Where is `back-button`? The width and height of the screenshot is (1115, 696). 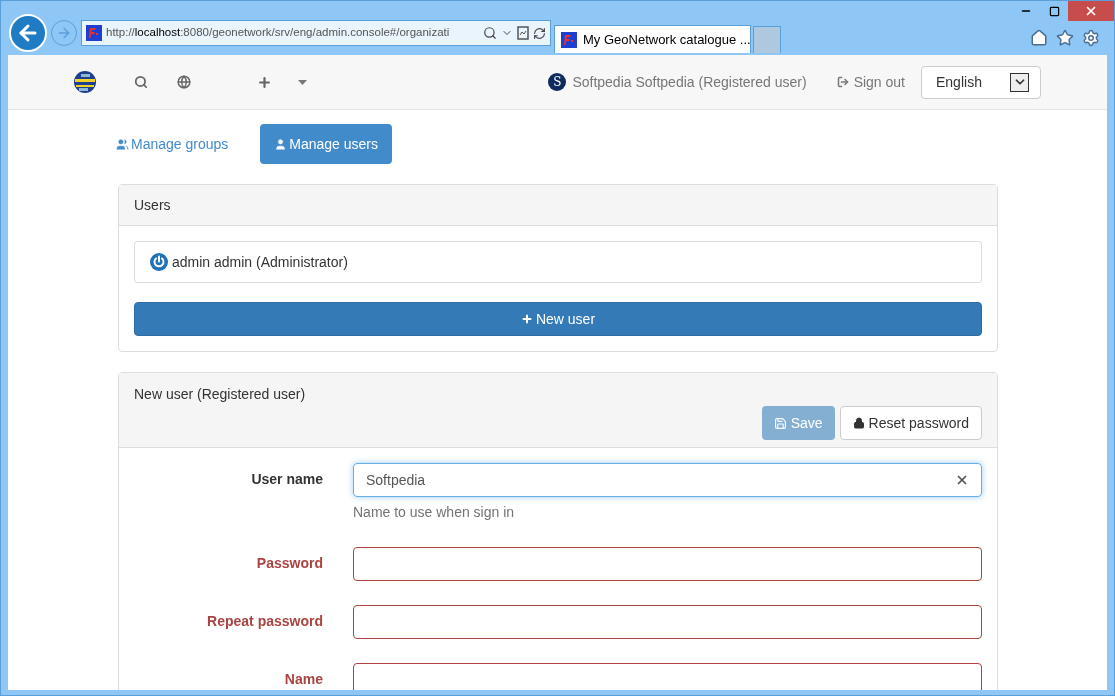
back-button is located at coordinates (28, 33).